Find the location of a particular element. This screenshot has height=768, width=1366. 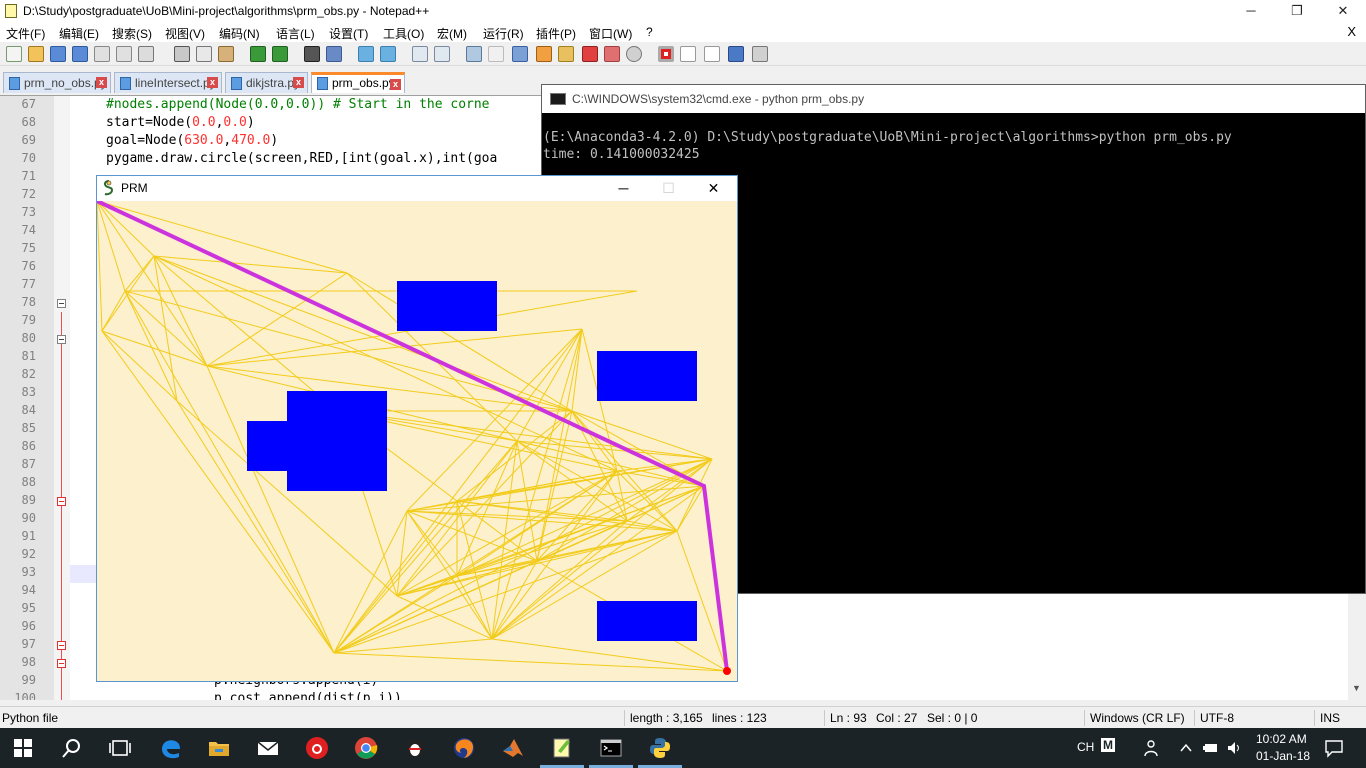

netease-music-icon is located at coordinates (317, 748).